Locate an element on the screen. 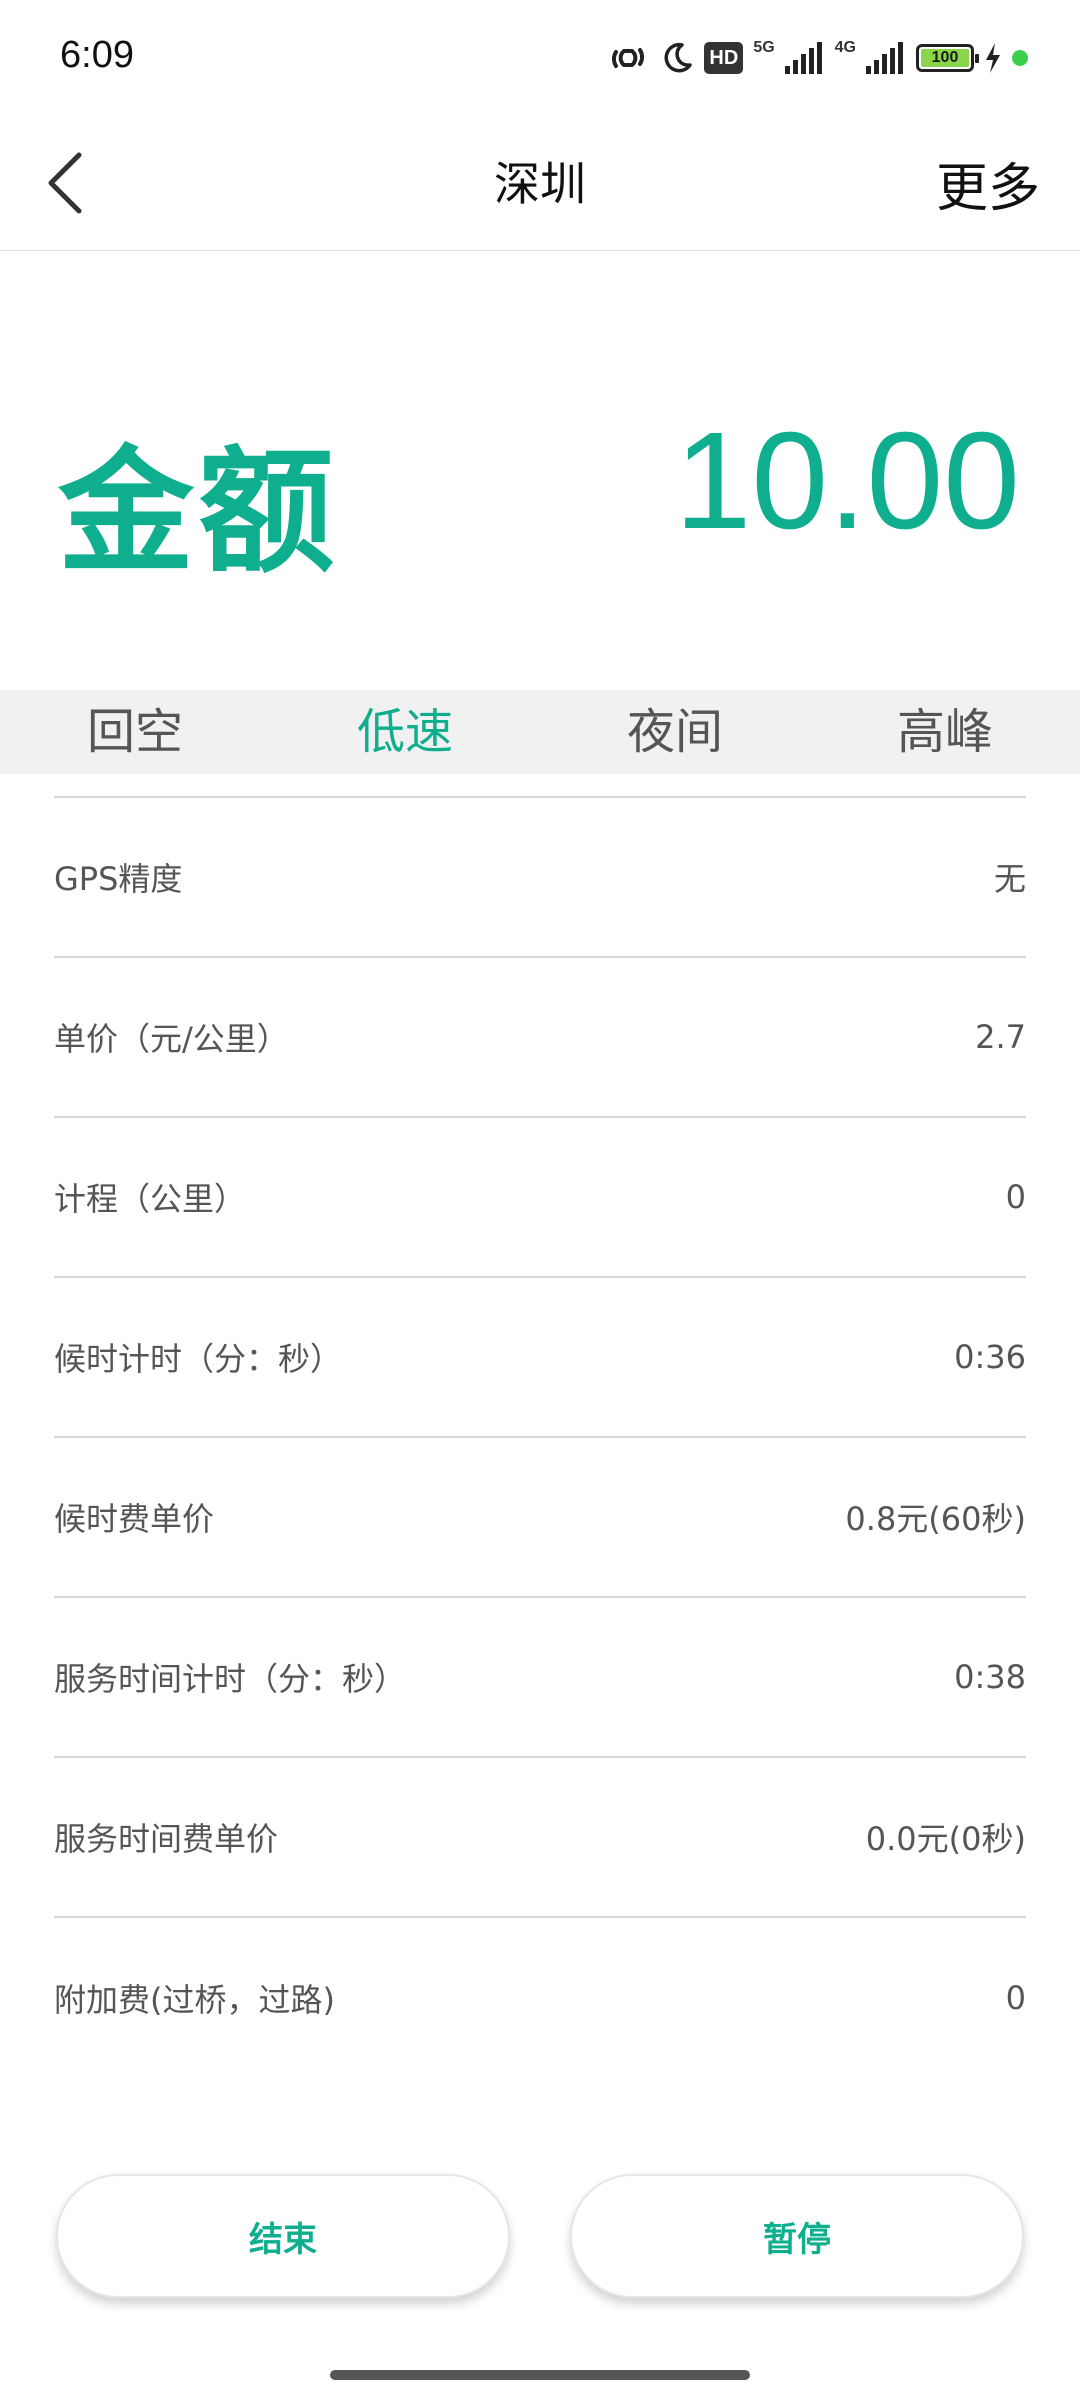 This screenshot has height=2400, width=1080. amount-label: 金额 is located at coordinates (198, 513).